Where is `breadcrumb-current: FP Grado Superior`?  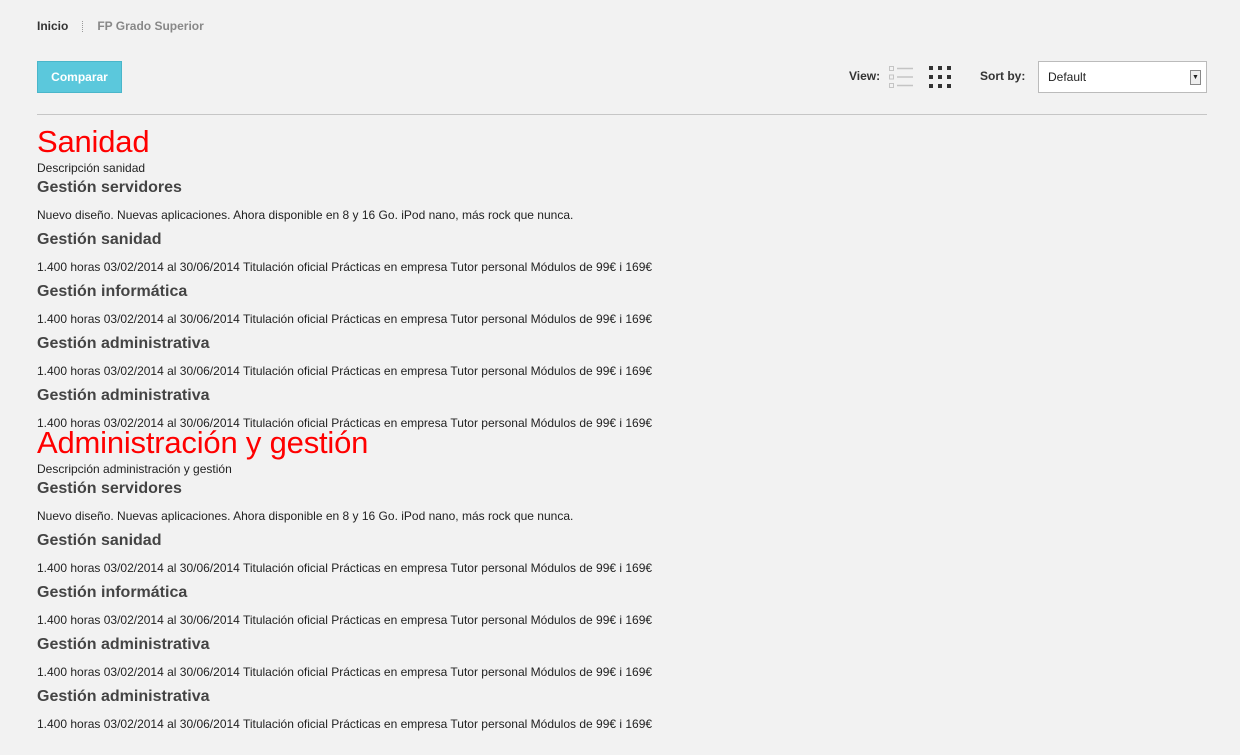 breadcrumb-current: FP Grado Superior is located at coordinates (150, 26).